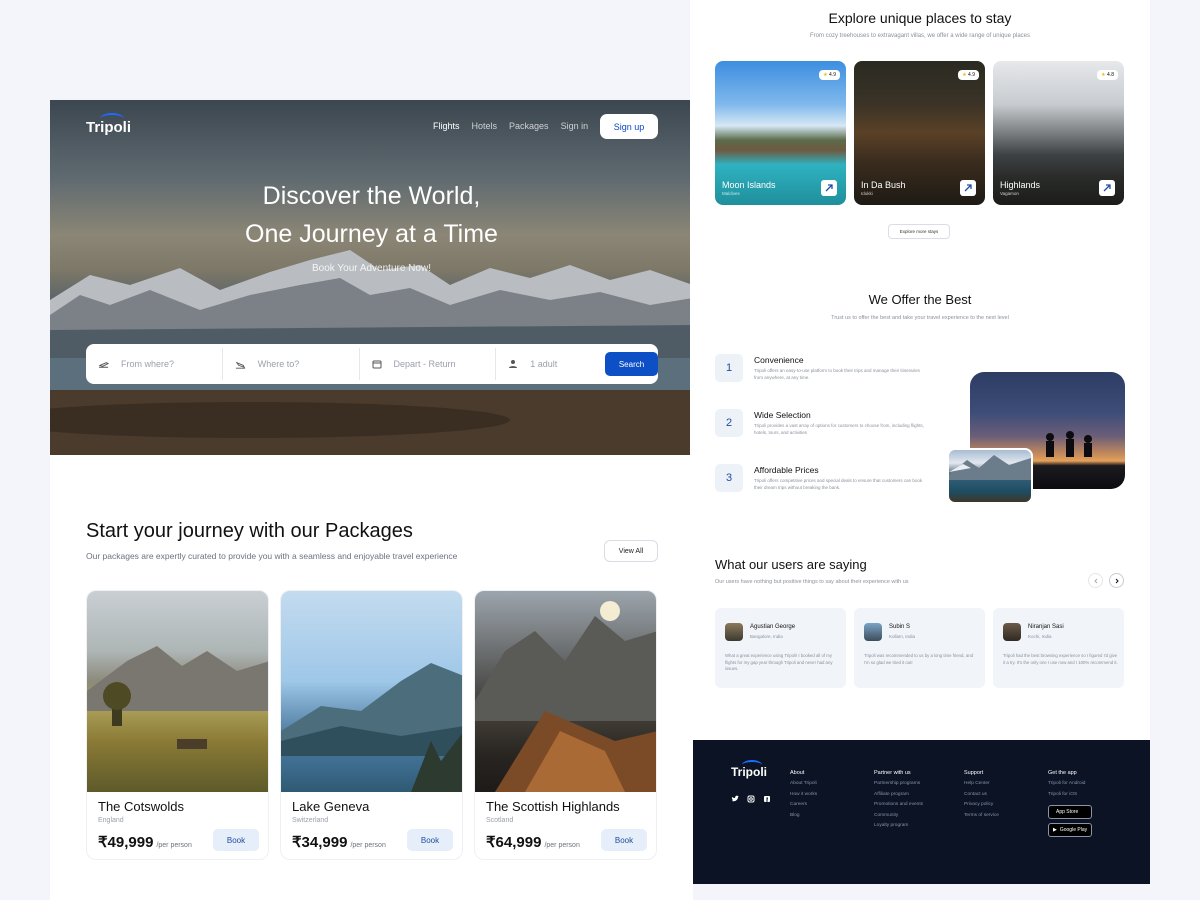 This screenshot has height=900, width=1200. What do you see at coordinates (331, 806) in the screenshot?
I see `package-name: Lake Geneva` at bounding box center [331, 806].